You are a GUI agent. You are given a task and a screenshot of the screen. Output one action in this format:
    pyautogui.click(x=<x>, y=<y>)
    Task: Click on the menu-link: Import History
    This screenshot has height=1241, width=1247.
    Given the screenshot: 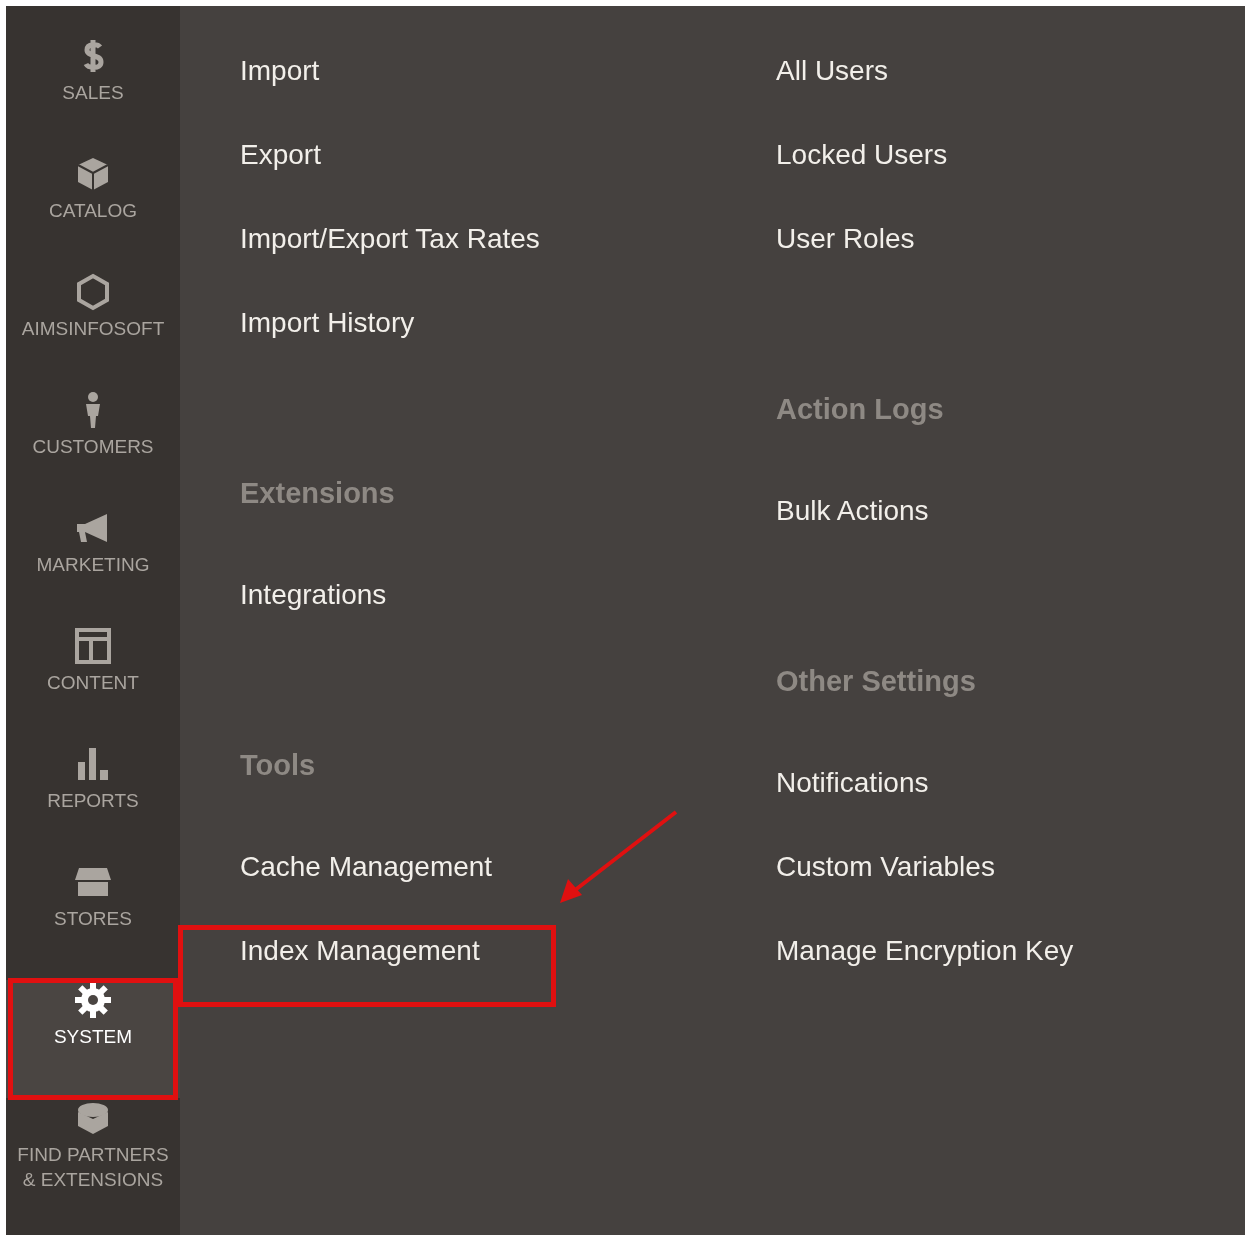 What is the action you would take?
    pyautogui.click(x=327, y=322)
    